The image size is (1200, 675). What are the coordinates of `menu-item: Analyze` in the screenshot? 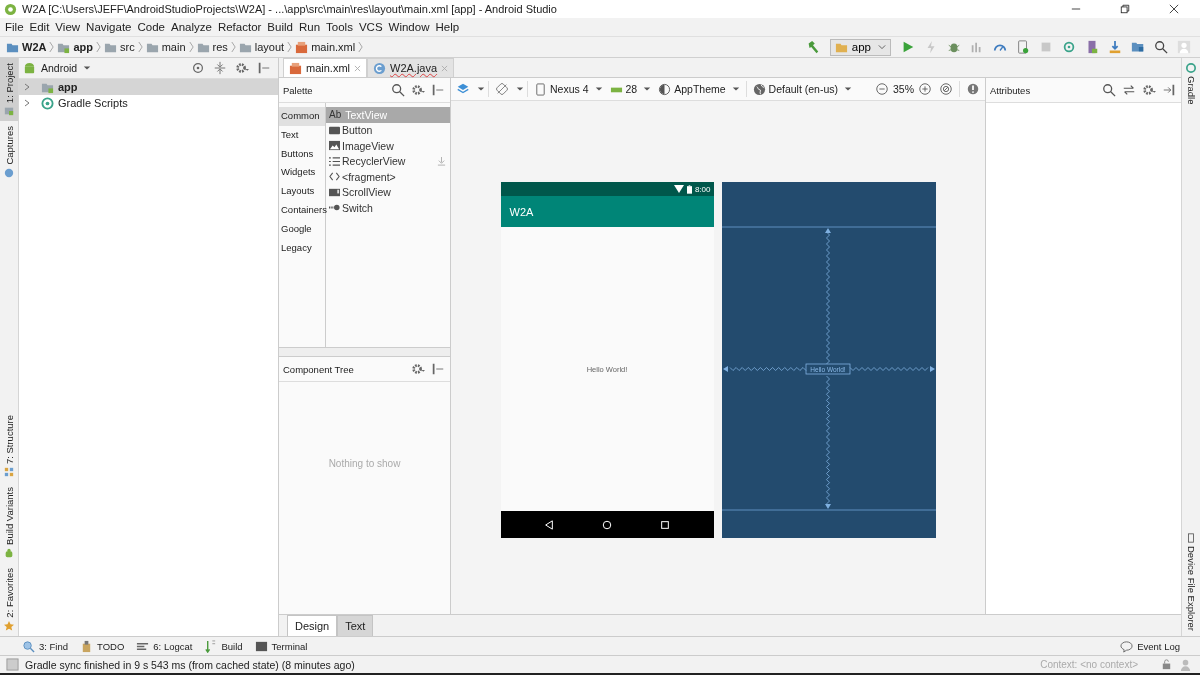 It's located at (191, 27).